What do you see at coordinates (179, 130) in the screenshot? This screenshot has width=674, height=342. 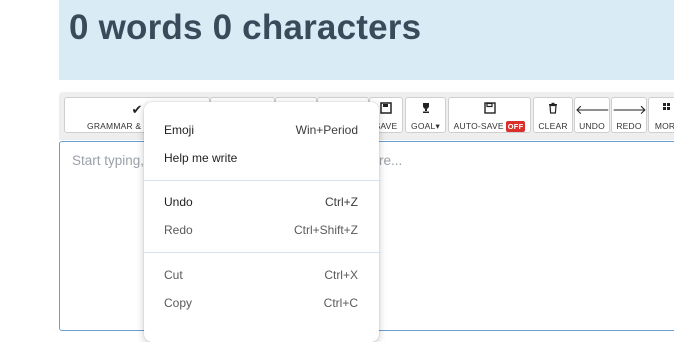 I see `menu-item-label: Emoji` at bounding box center [179, 130].